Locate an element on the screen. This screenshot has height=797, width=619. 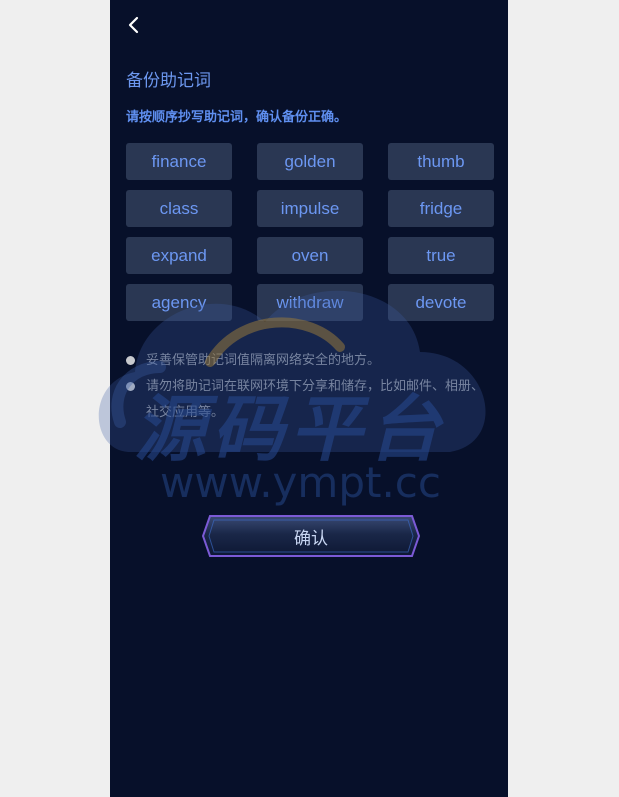
tip-text: 妥善保管助记词值隔离网络安全的地方。 is located at coordinates (263, 360).